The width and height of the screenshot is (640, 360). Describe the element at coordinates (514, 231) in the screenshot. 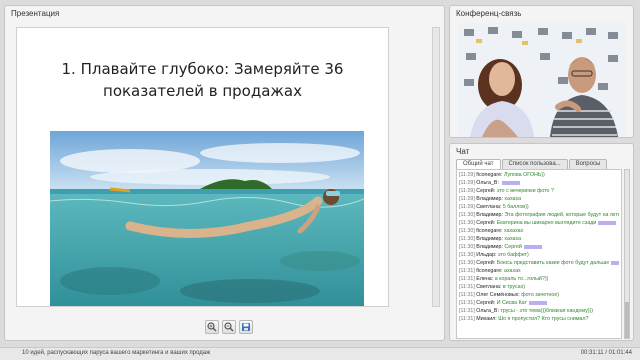

I see `message-text: хахахах` at that location.